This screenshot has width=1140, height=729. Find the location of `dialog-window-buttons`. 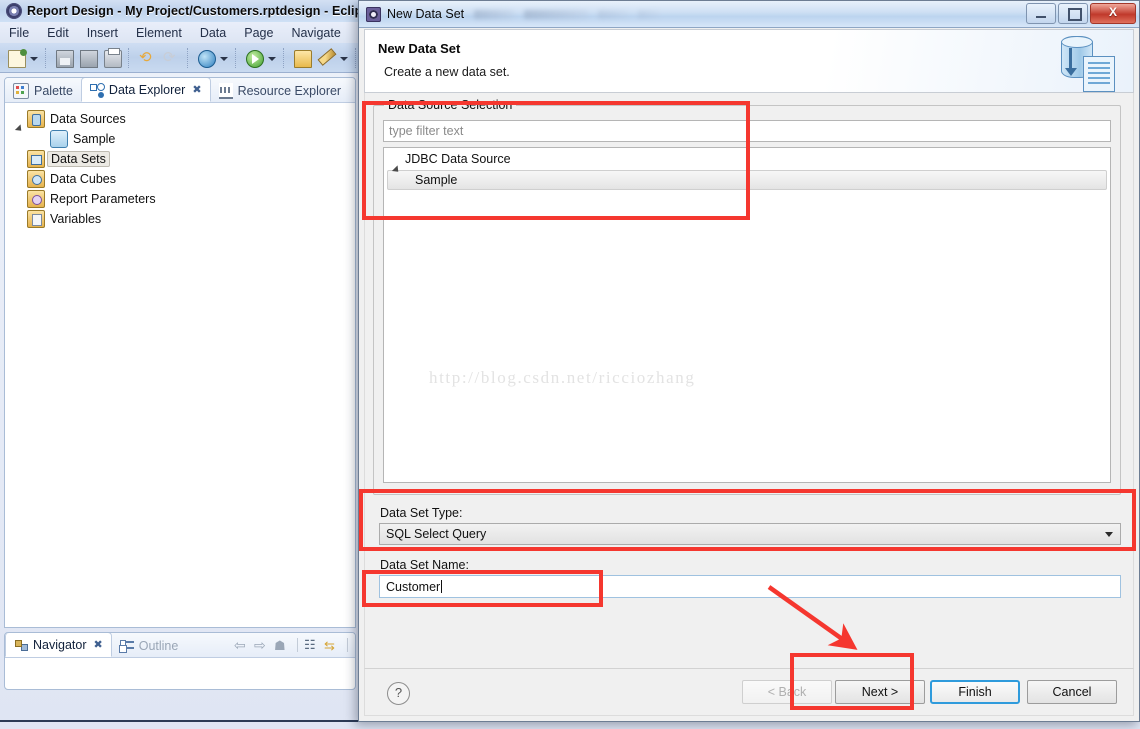

dialog-window-buttons is located at coordinates (1081, 13).